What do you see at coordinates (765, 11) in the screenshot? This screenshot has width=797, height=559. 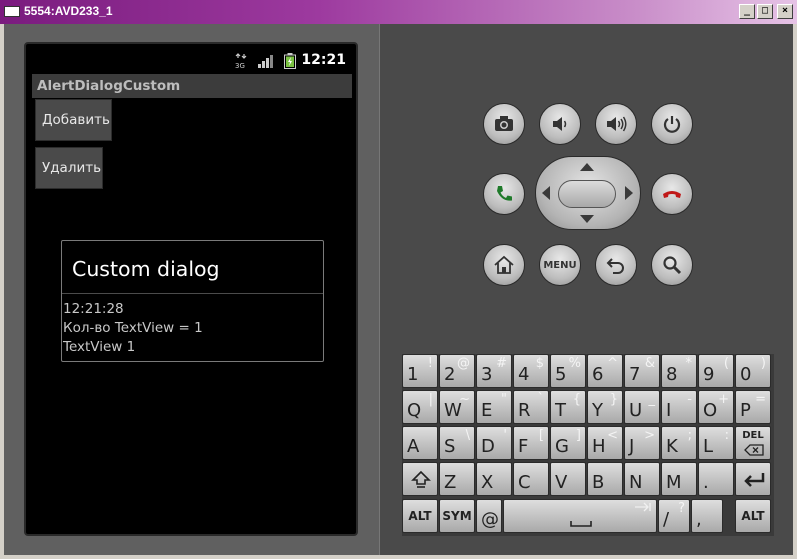 I see `maximize-button: □` at bounding box center [765, 11].